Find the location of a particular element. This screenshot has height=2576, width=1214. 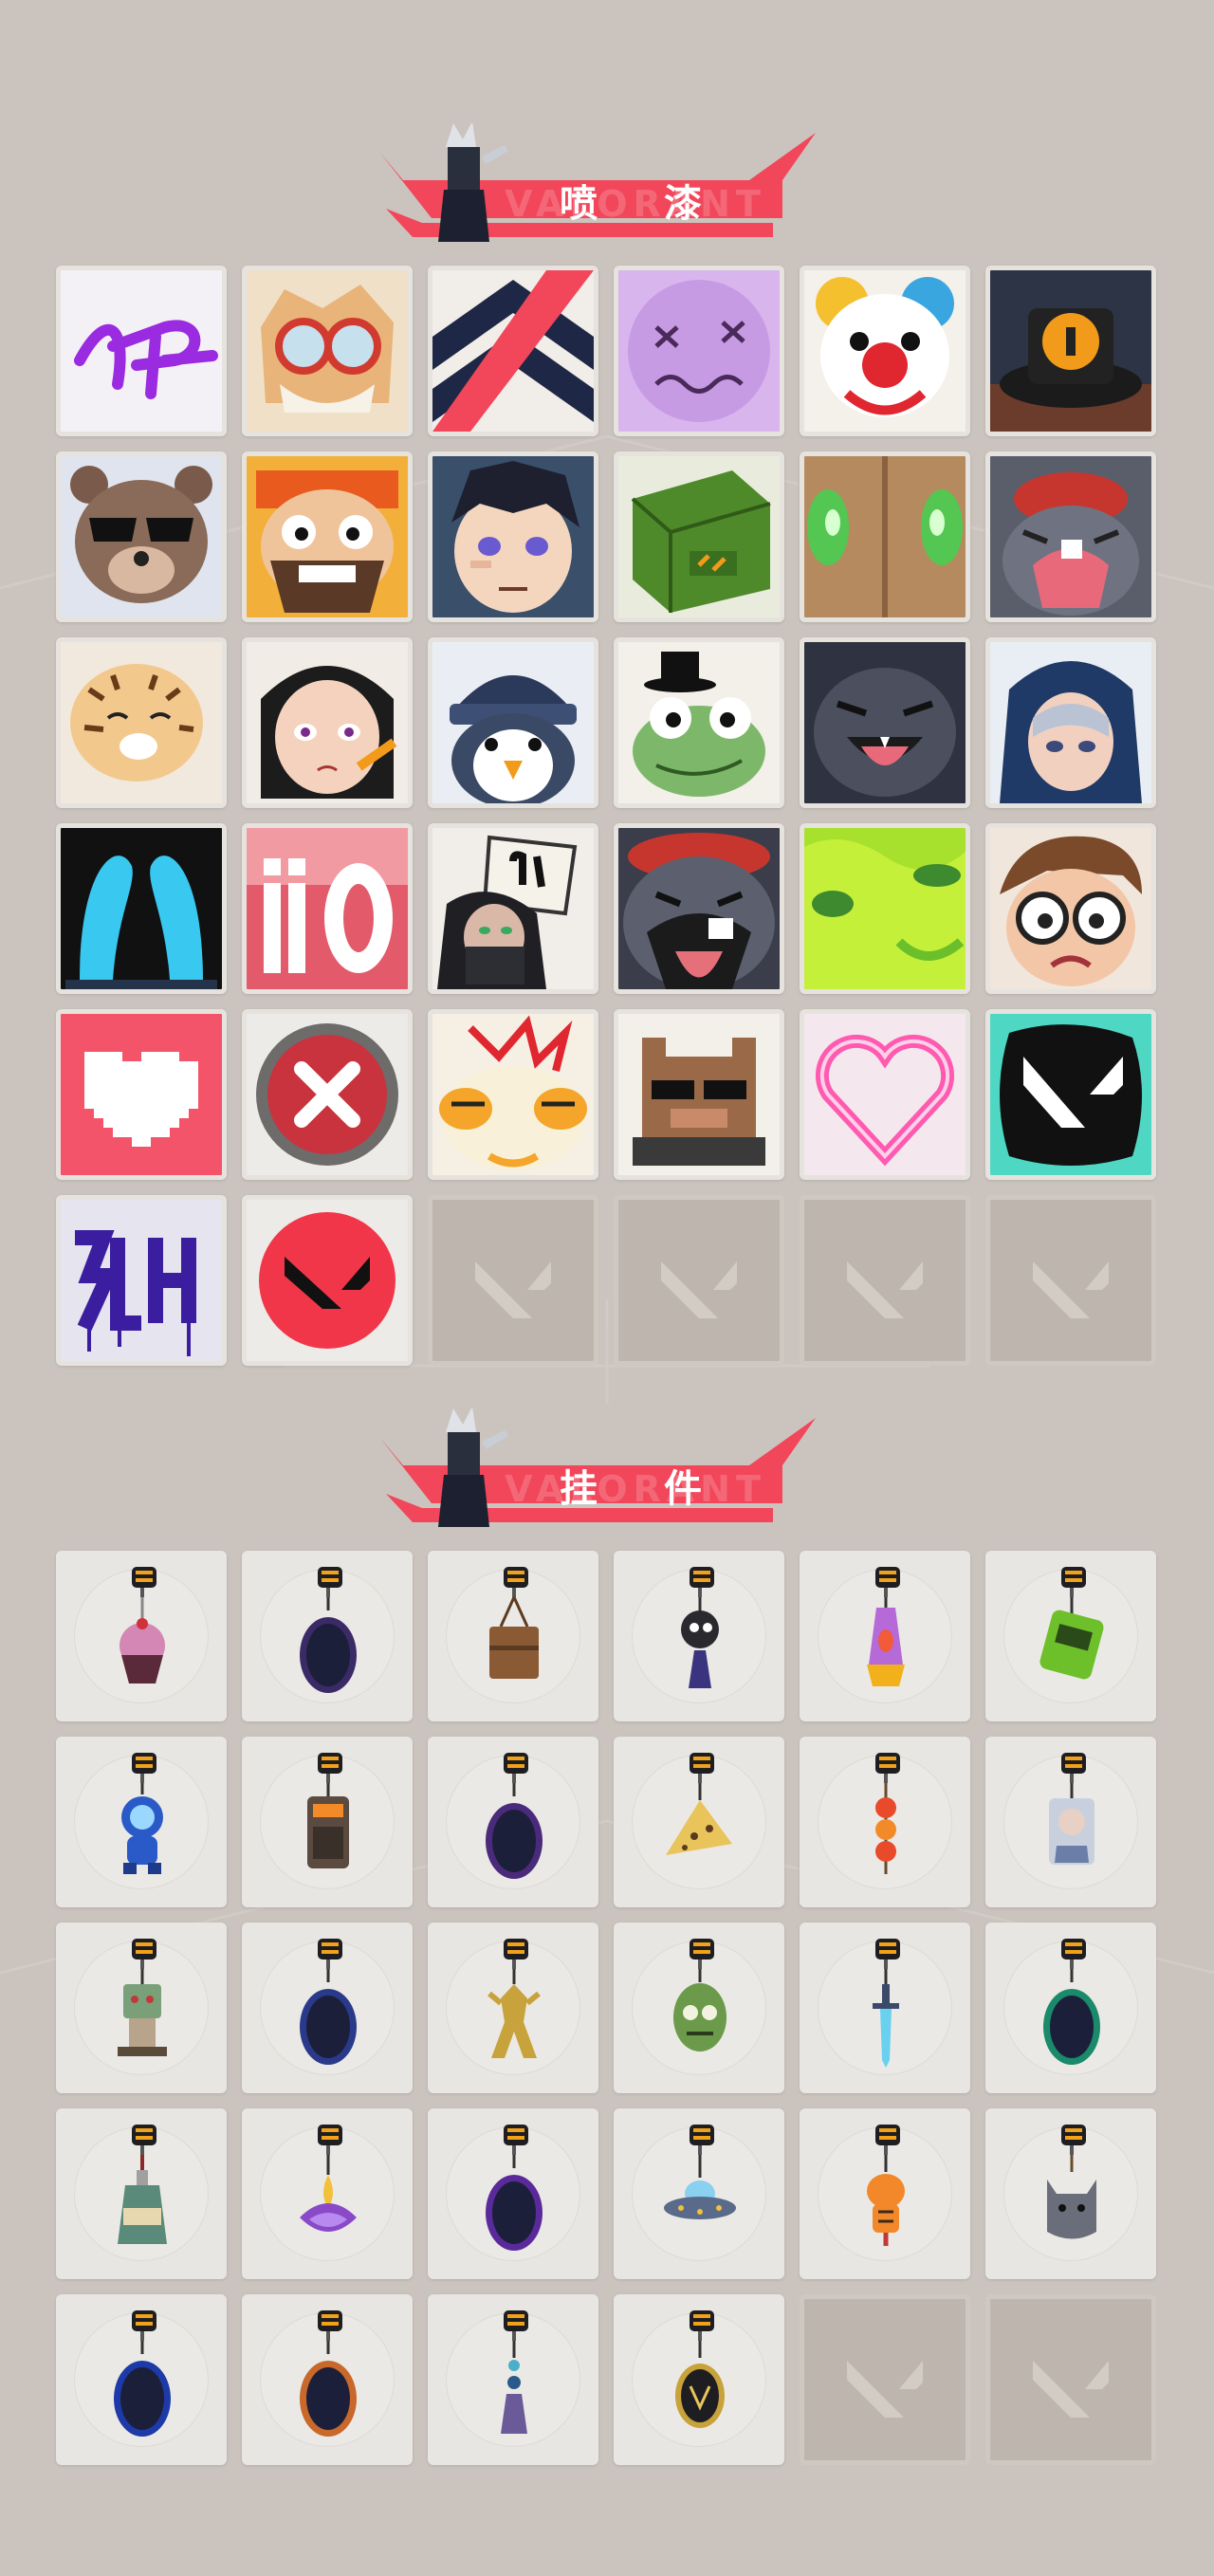

ep8-medal-green-charm is located at coordinates (1070, 2008).